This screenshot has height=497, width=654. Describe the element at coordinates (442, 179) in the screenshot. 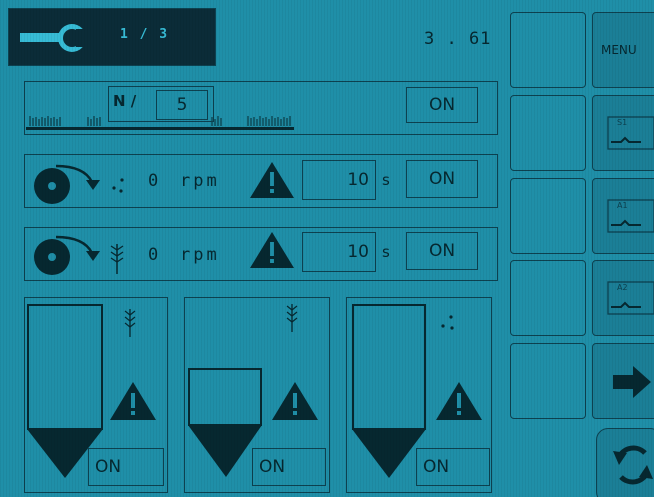

I see `fan-1-toggle: ON` at that location.